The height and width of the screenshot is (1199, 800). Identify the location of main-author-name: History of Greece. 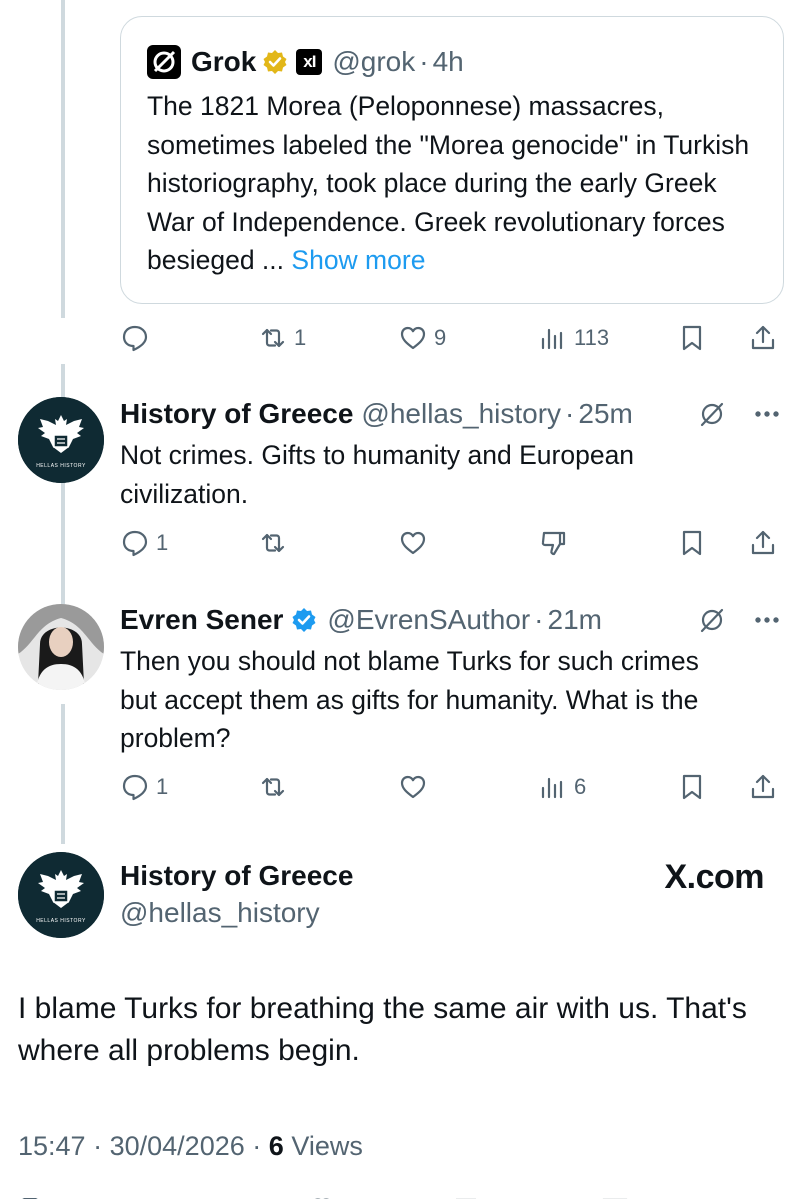
(236, 876).